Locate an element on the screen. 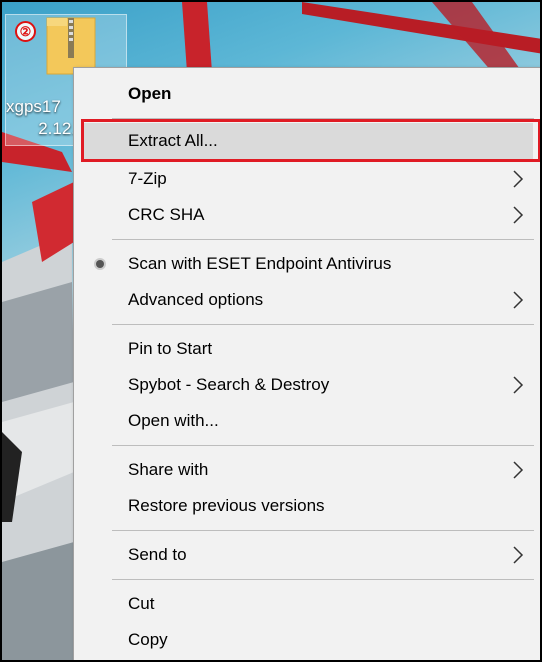  menu-item-advanced-options: Advanced options is located at coordinates (307, 300).